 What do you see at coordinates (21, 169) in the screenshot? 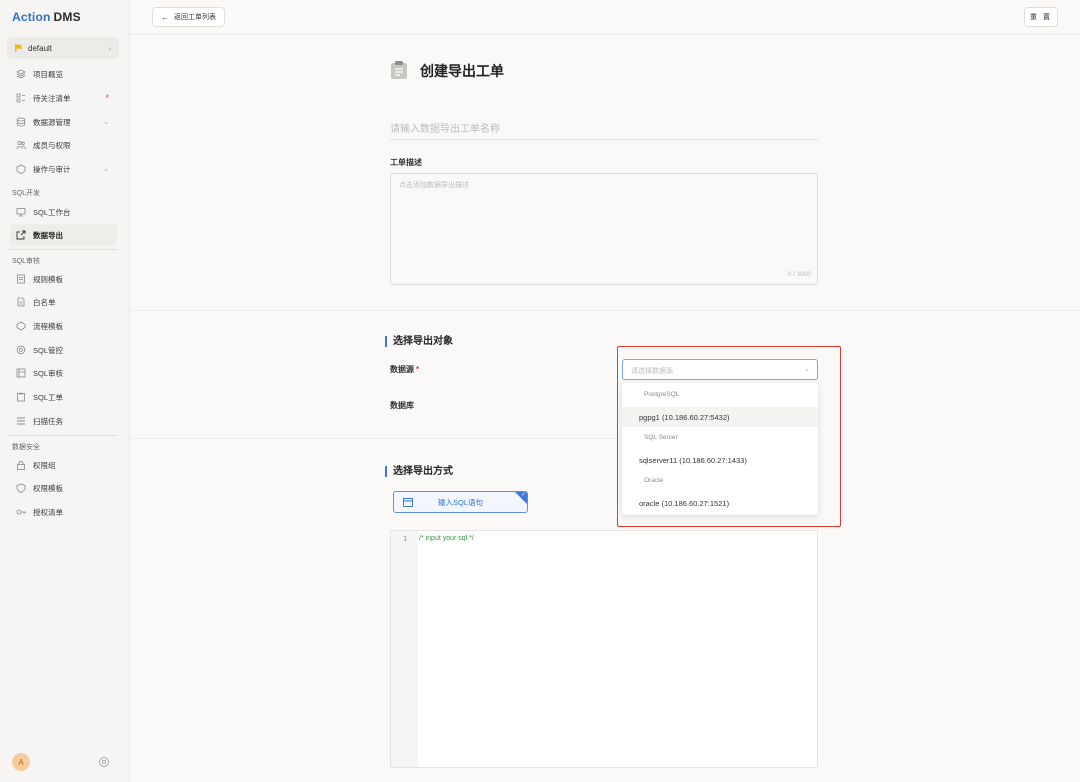
I see `audit-icon` at bounding box center [21, 169].